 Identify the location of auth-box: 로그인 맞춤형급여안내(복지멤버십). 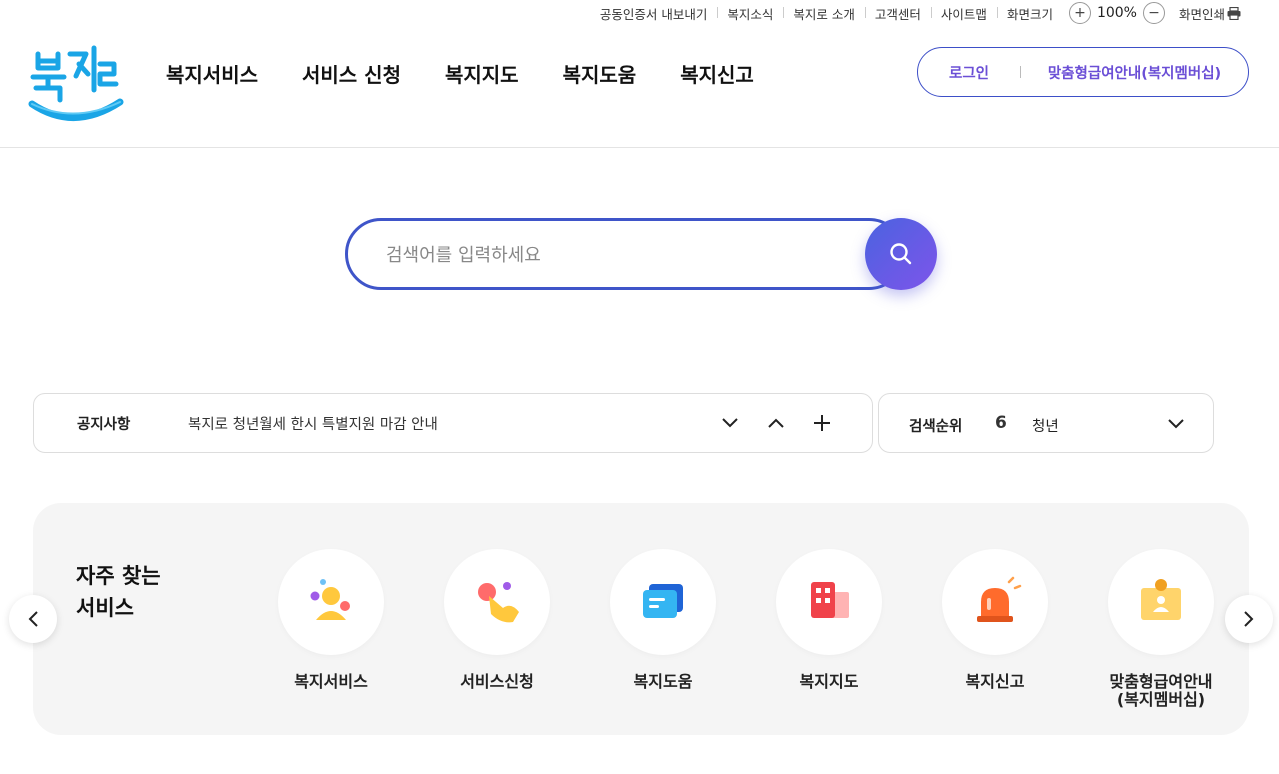
(1083, 72).